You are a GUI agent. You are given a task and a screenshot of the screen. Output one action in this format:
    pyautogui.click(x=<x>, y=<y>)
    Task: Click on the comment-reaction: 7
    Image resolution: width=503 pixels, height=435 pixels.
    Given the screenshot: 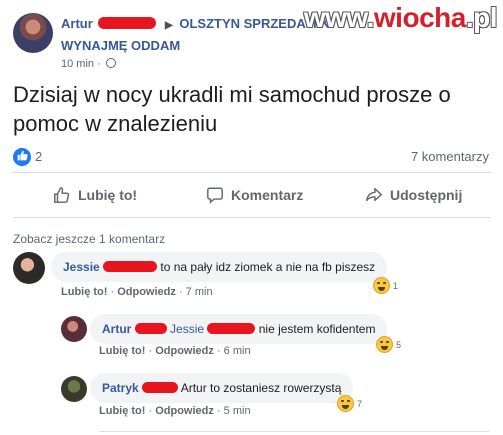 What is the action you would take?
    pyautogui.click(x=349, y=403)
    